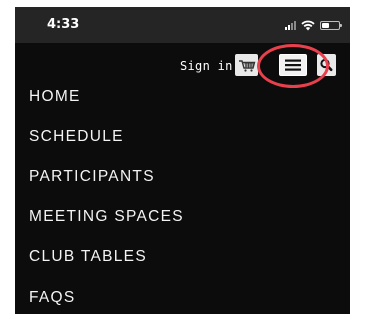 This screenshot has width=365, height=314. I want to click on nav-item-club-tables: CLUB TABLES, so click(88, 257).